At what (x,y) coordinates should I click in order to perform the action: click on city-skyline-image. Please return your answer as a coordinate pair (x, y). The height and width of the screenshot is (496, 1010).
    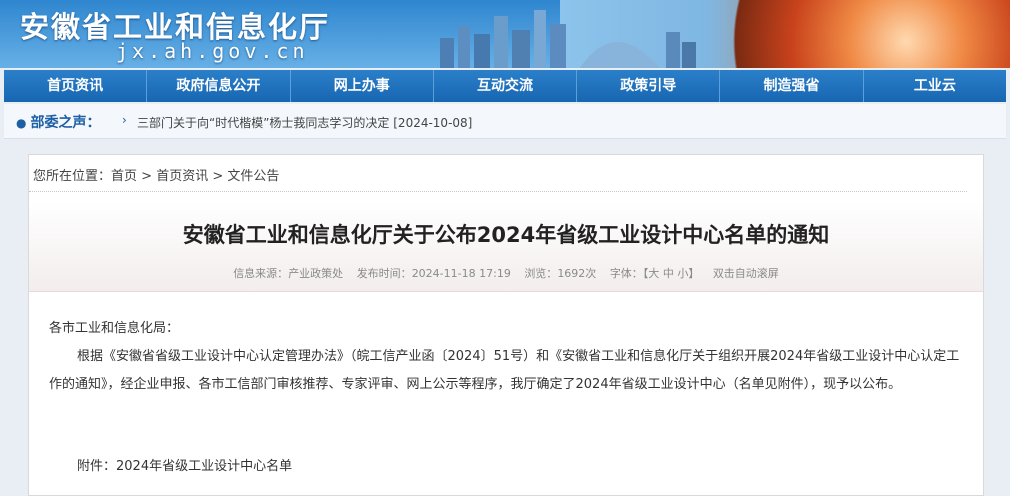
    Looking at the image, I should click on (568, 39).